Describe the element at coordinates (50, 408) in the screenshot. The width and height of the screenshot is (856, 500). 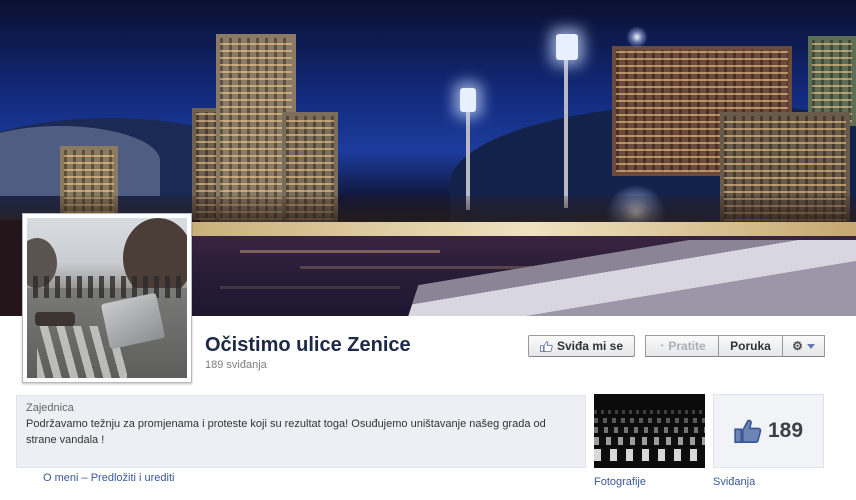
I see `page-category: Zajednica` at that location.